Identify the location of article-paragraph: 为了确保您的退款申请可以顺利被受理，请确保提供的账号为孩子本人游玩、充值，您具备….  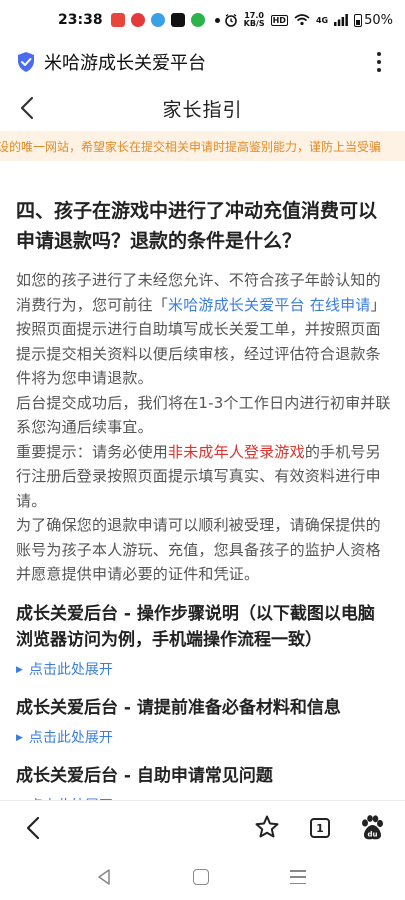
(198, 549).